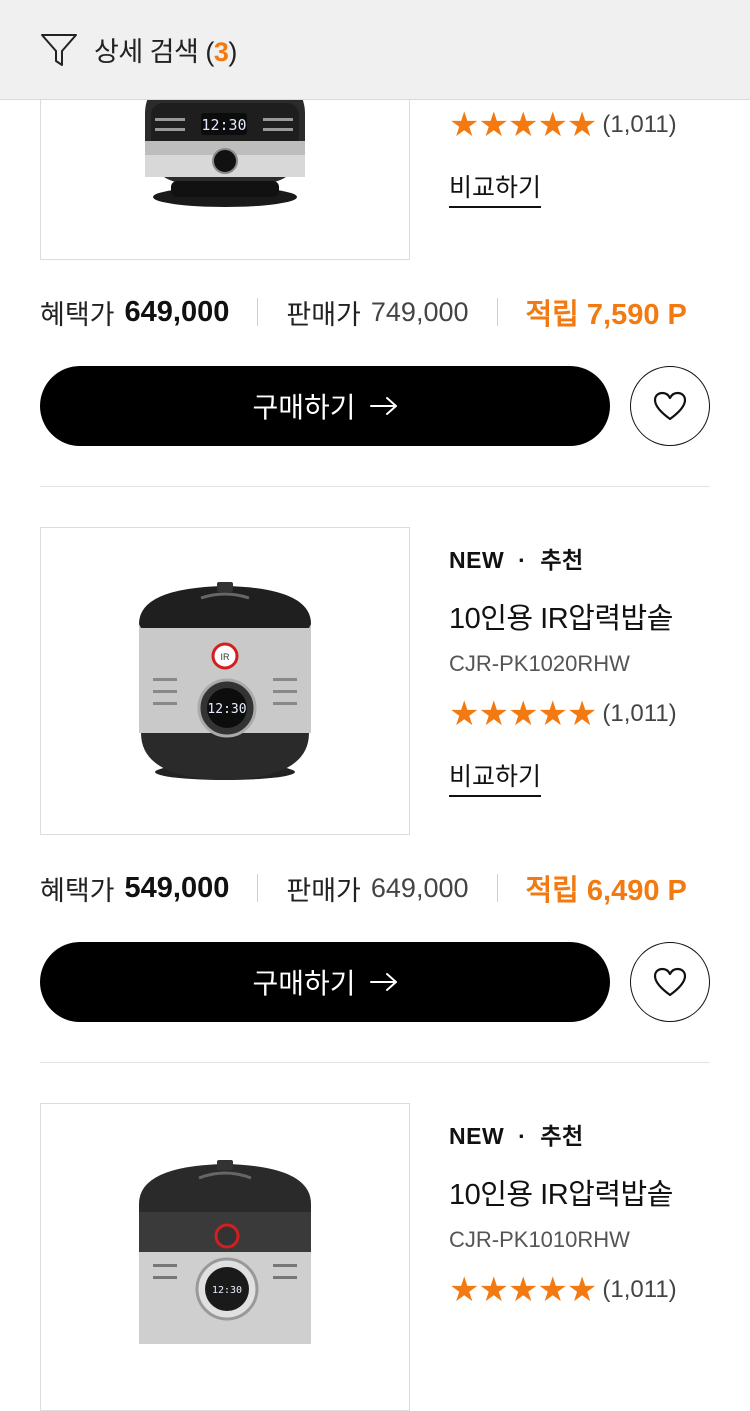  Describe the element at coordinates (539, 663) in the screenshot. I see `product-model: CJR-PK1020RHW` at that location.